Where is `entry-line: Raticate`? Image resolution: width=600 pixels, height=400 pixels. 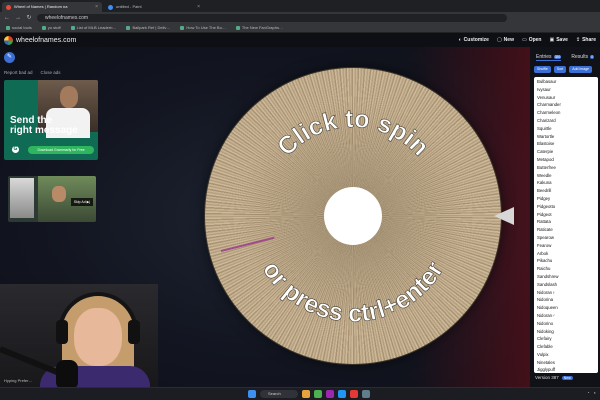
entry-line: Raticate is located at coordinates (566, 230).